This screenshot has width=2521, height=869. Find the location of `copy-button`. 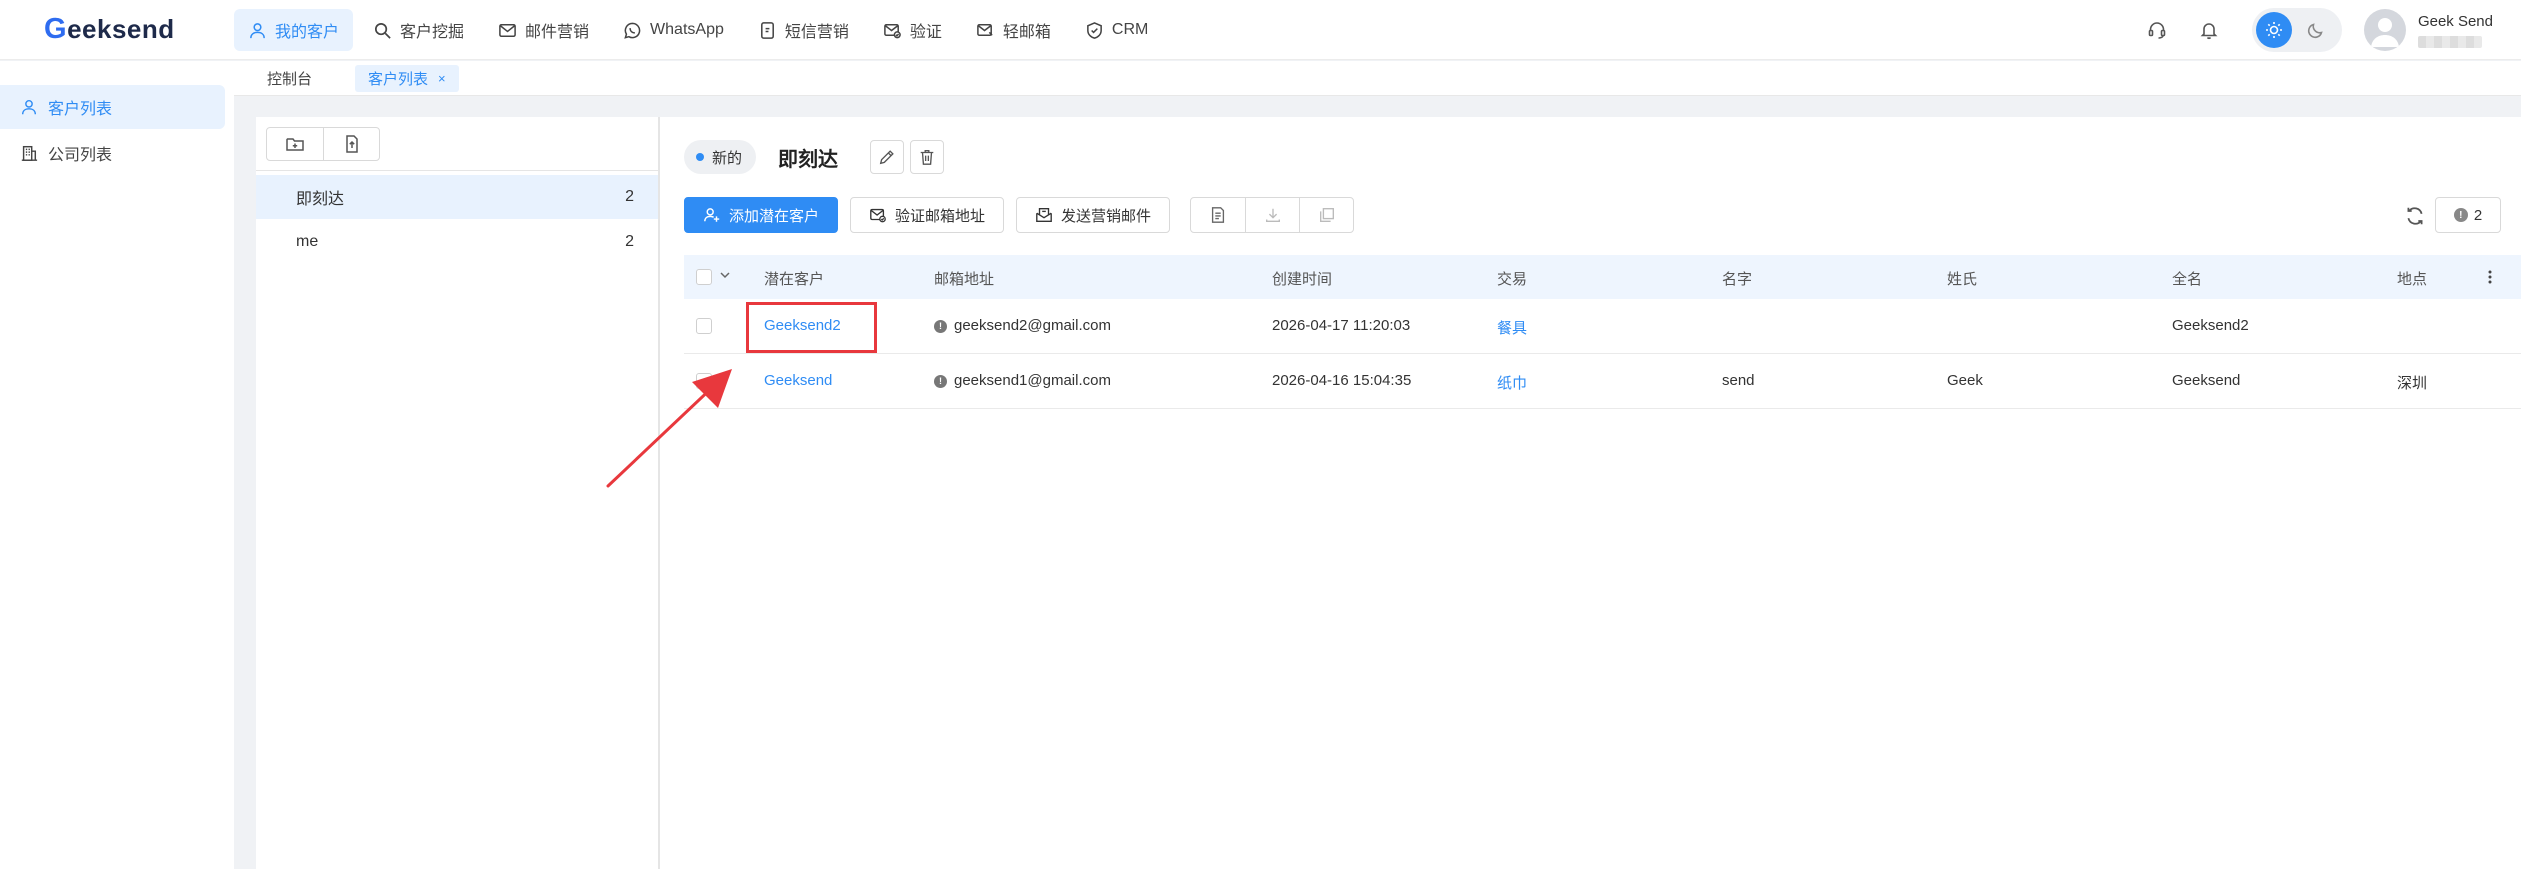

copy-button is located at coordinates (1326, 215).